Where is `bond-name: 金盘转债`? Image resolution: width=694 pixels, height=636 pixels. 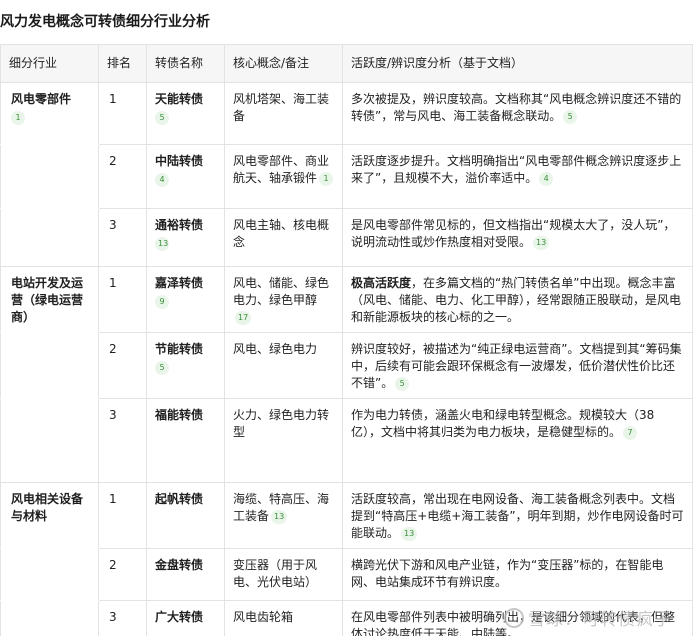 bond-name: 金盘转债 is located at coordinates (179, 565).